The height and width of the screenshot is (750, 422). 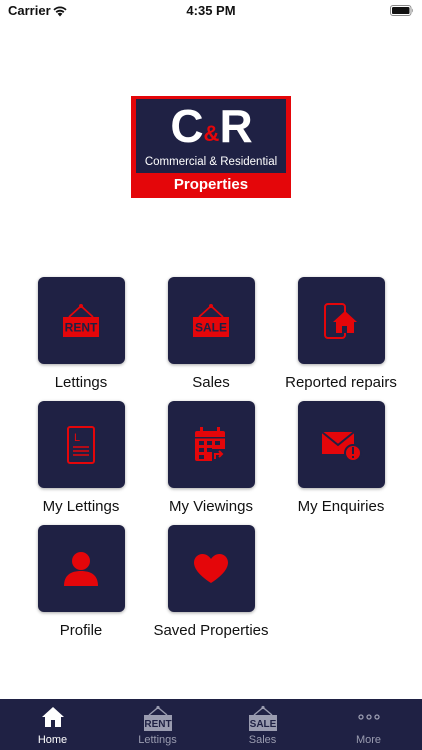 I want to click on tile-sales-button: SALE, so click(x=211, y=320).